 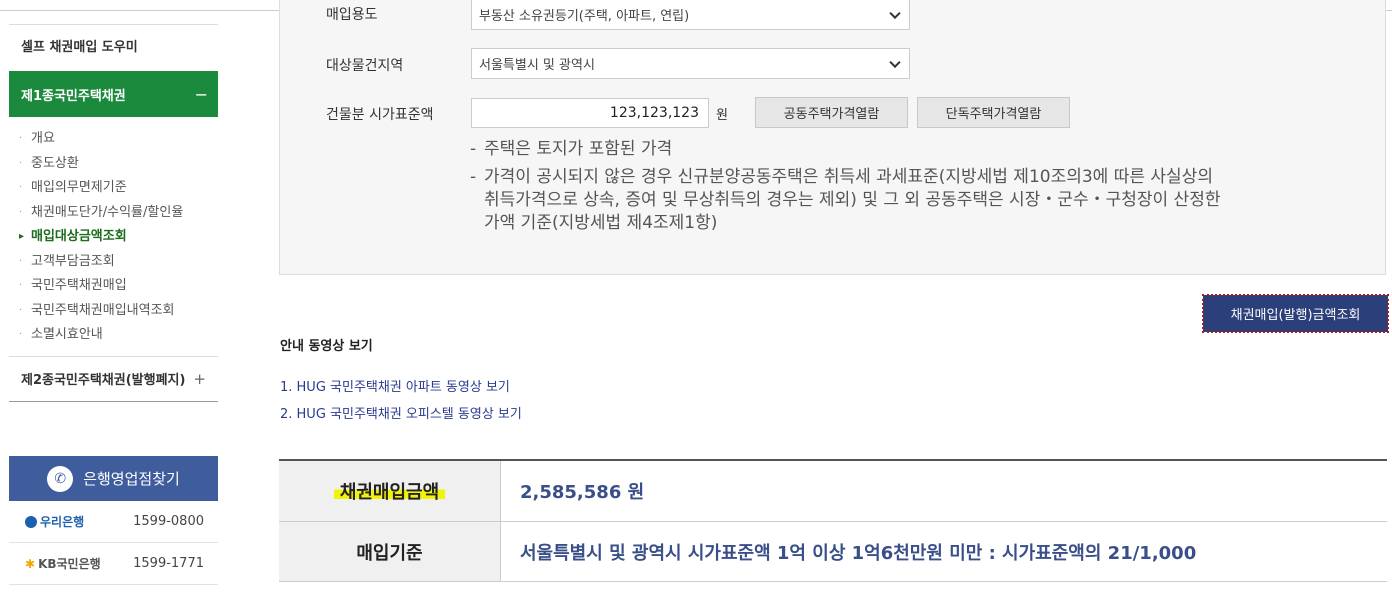 What do you see at coordinates (168, 563) in the screenshot?
I see `bank-phone: 1599-1771` at bounding box center [168, 563].